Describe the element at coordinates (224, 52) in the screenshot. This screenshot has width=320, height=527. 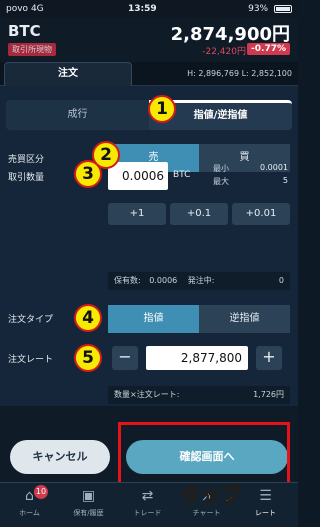
I see `price-change: -22,420円` at that location.